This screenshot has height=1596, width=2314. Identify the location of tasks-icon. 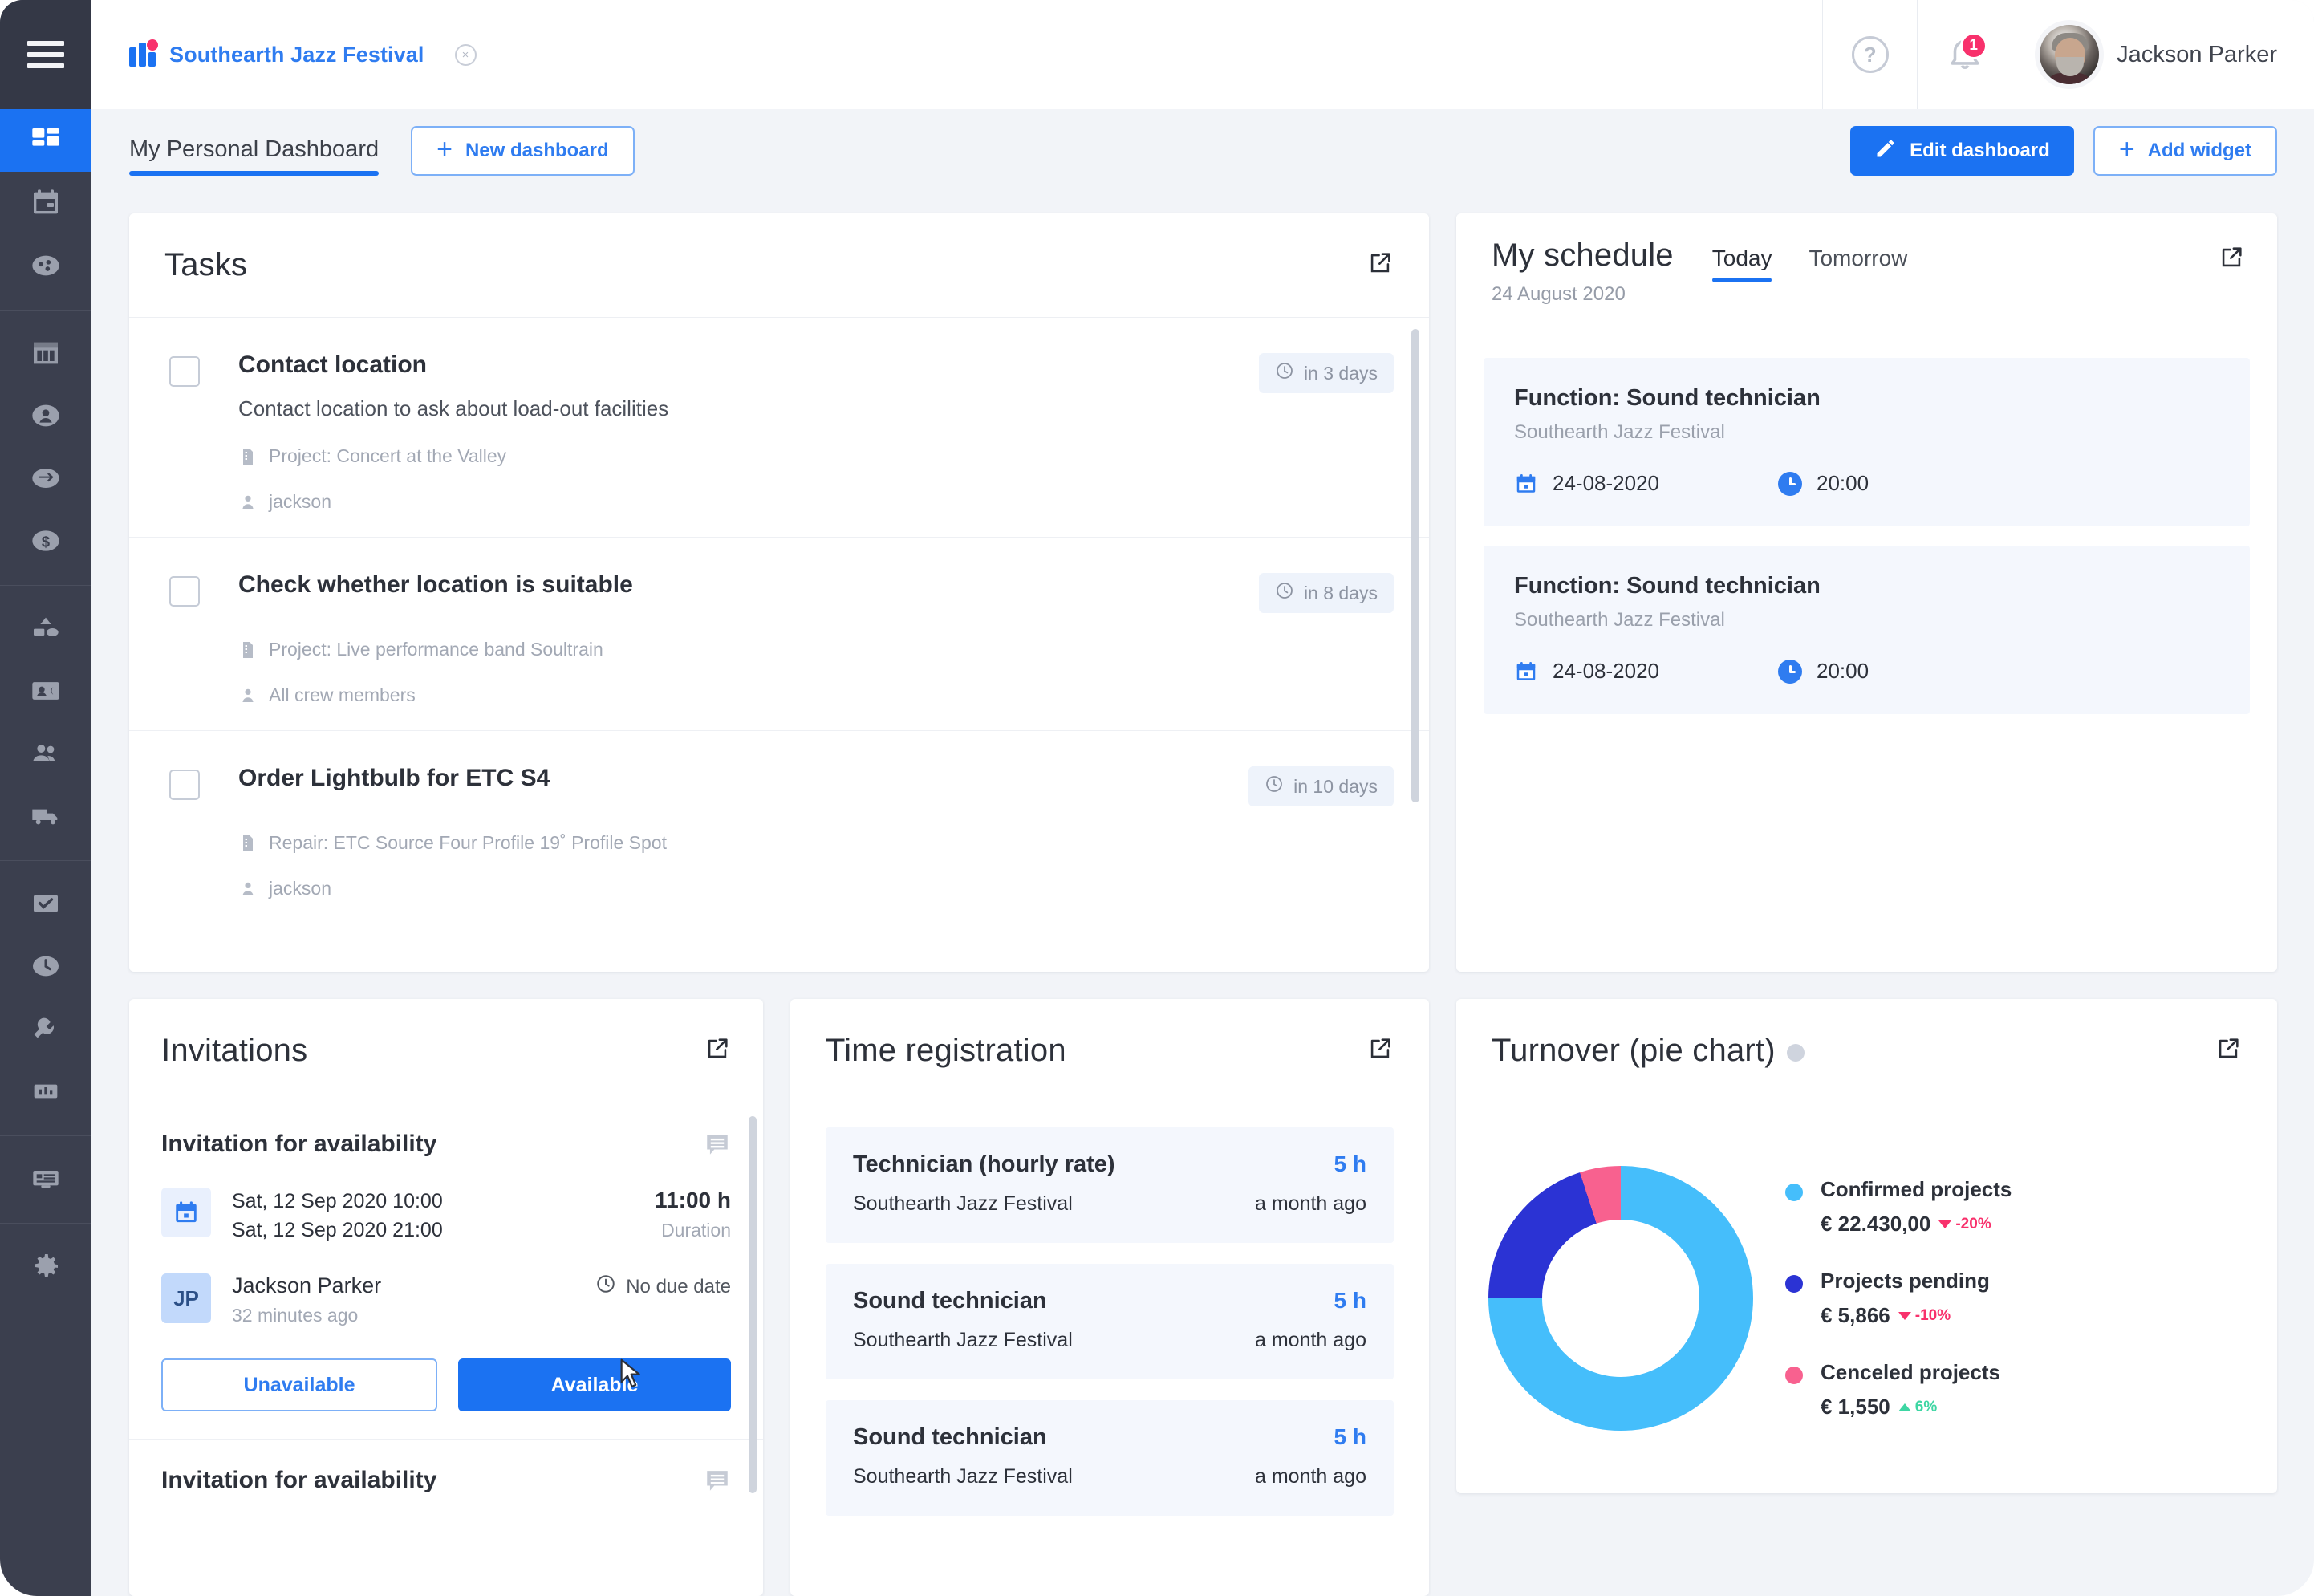
(46, 904).